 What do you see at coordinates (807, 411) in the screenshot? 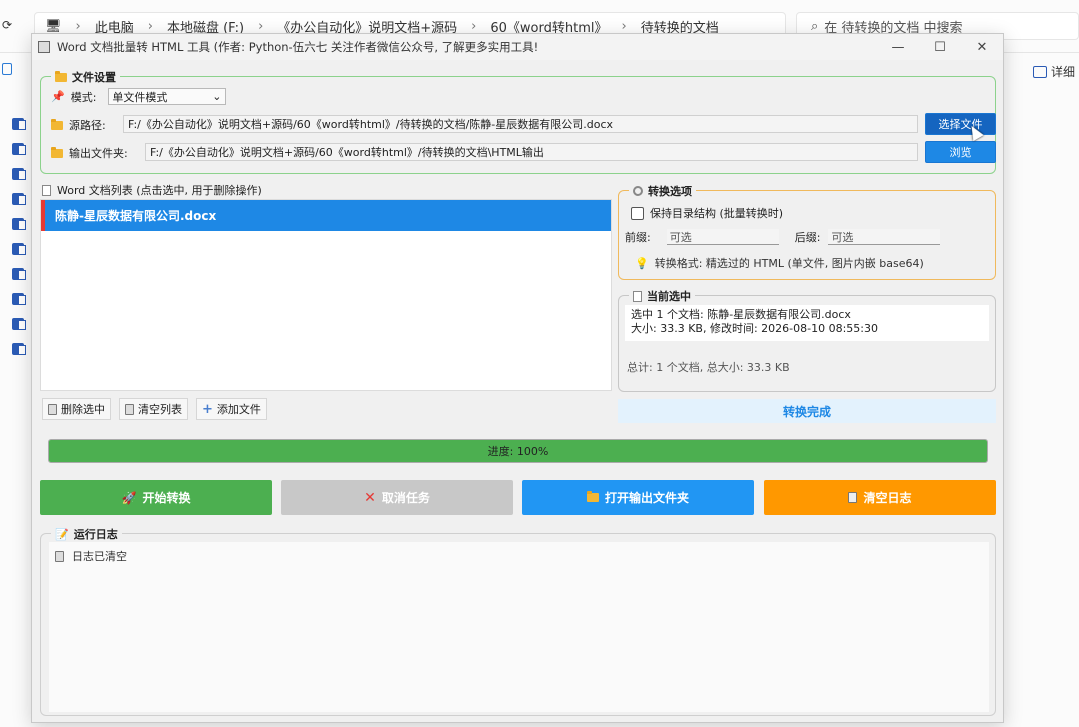
I see `status-banner: 转换完成` at bounding box center [807, 411].